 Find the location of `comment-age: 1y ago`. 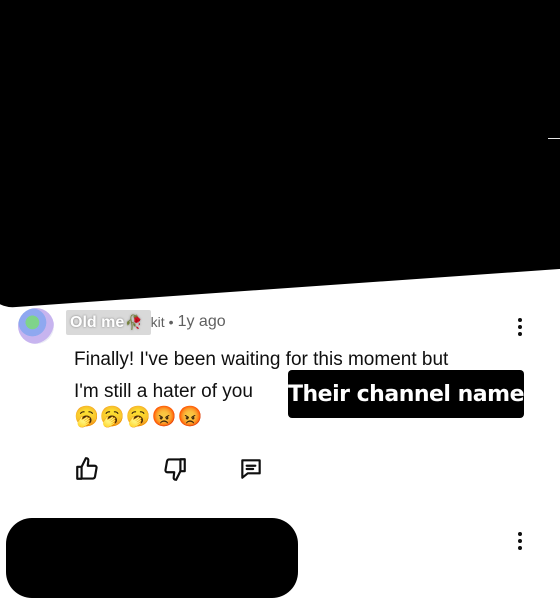

comment-age: 1y ago is located at coordinates (201, 321).